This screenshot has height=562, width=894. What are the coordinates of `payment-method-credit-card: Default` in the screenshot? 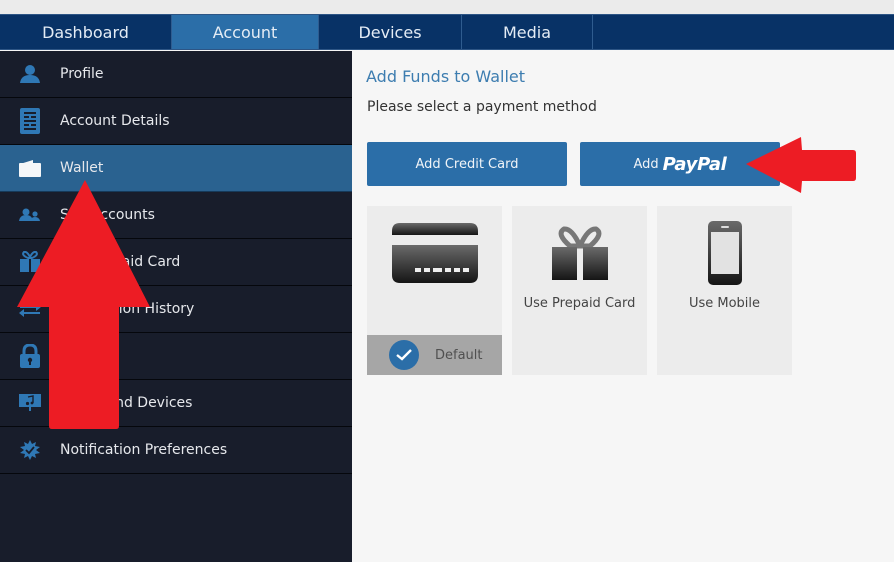 It's located at (434, 290).